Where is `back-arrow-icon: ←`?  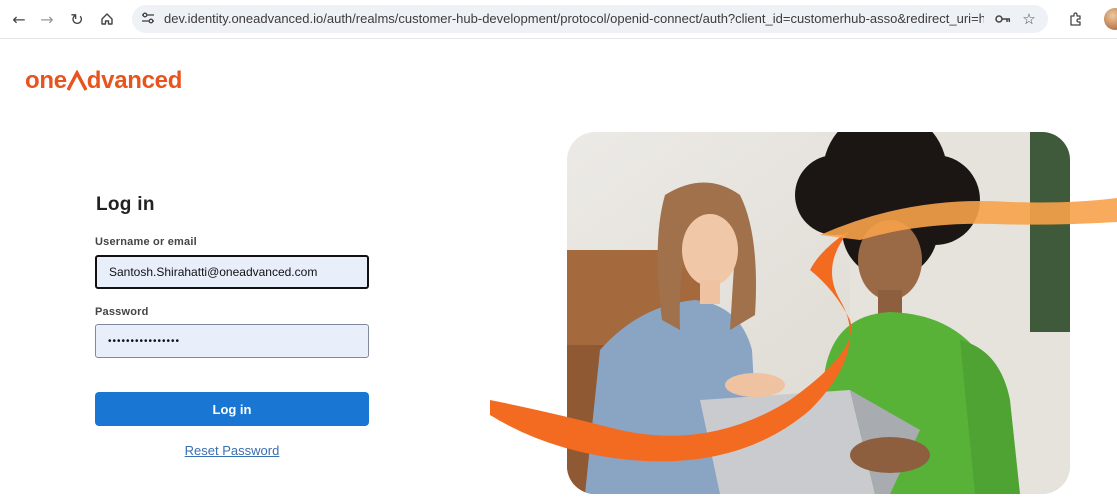
back-arrow-icon: ← is located at coordinates (19, 19).